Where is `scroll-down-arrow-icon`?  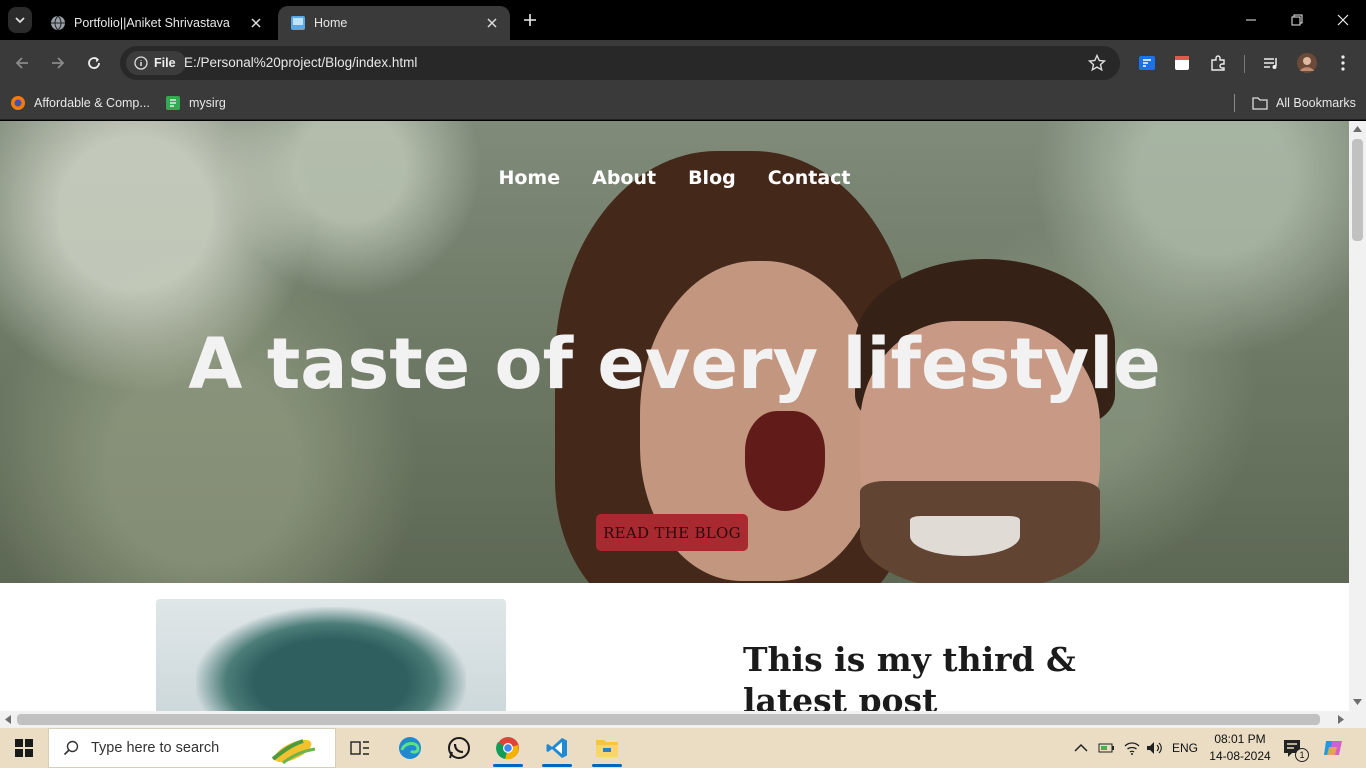
scroll-down-arrow-icon is located at coordinates (1357, 702).